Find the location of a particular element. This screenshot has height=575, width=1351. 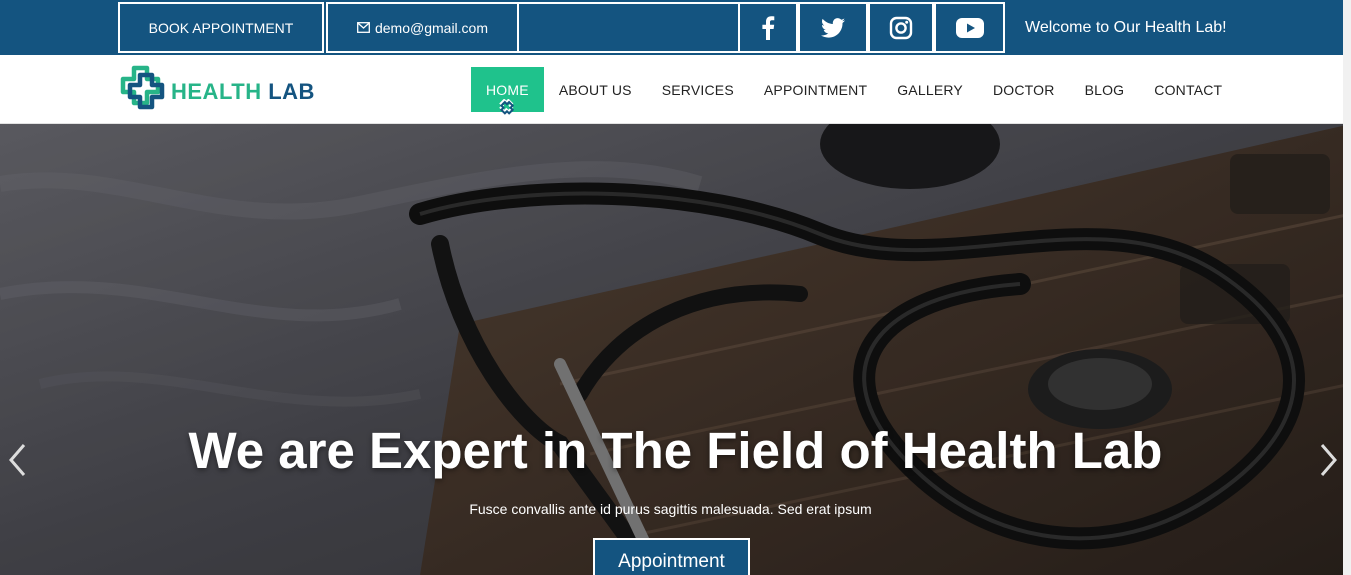

nav-services: SERVICES is located at coordinates (698, 89).